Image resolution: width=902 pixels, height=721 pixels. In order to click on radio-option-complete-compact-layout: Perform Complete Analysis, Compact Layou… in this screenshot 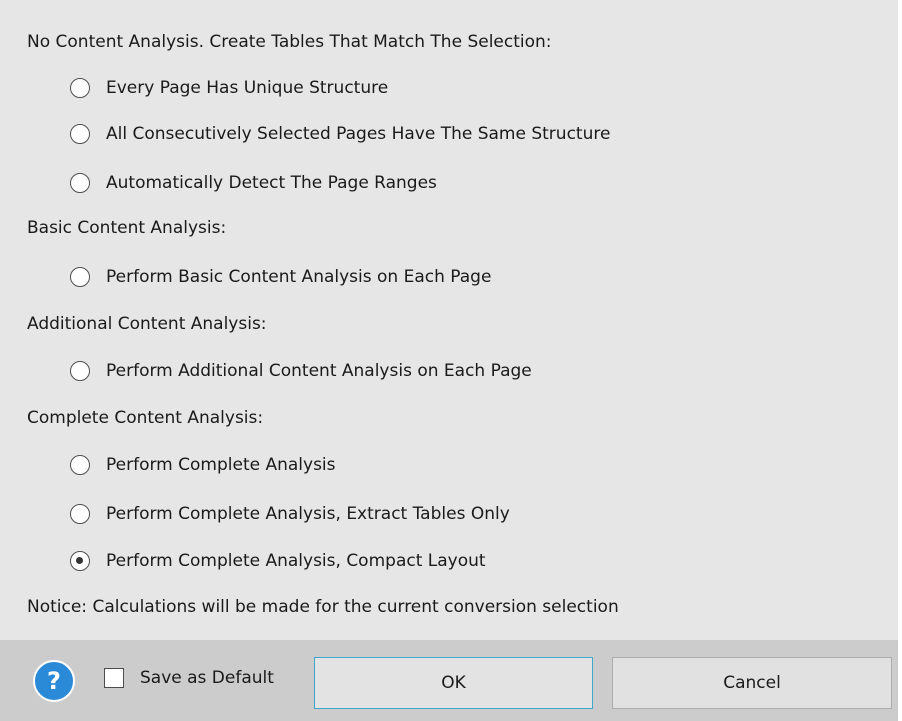, I will do `click(278, 561)`.